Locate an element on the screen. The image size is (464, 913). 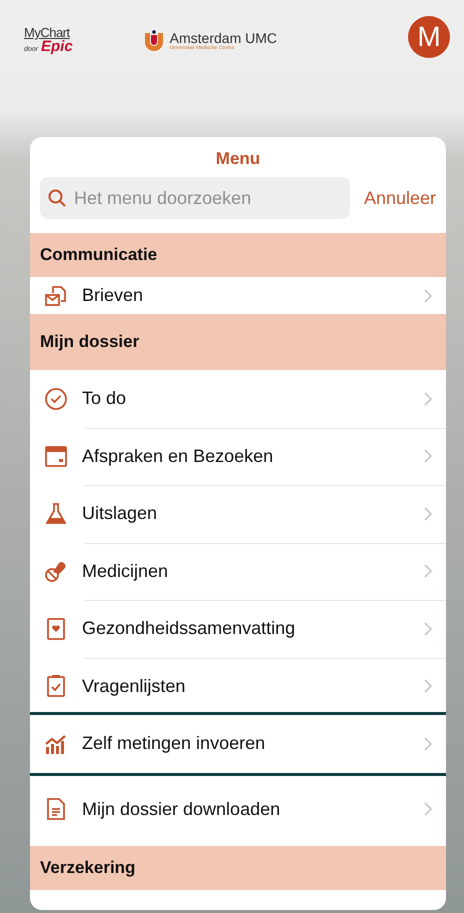
section-header: Verzekering is located at coordinates (238, 868).